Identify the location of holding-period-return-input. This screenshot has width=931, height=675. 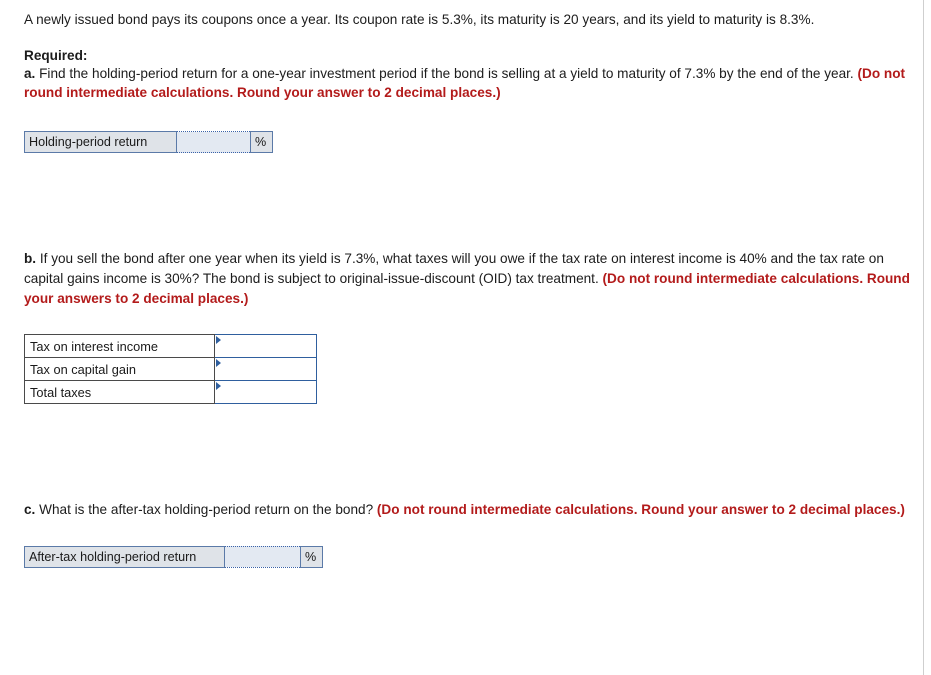
(213, 142).